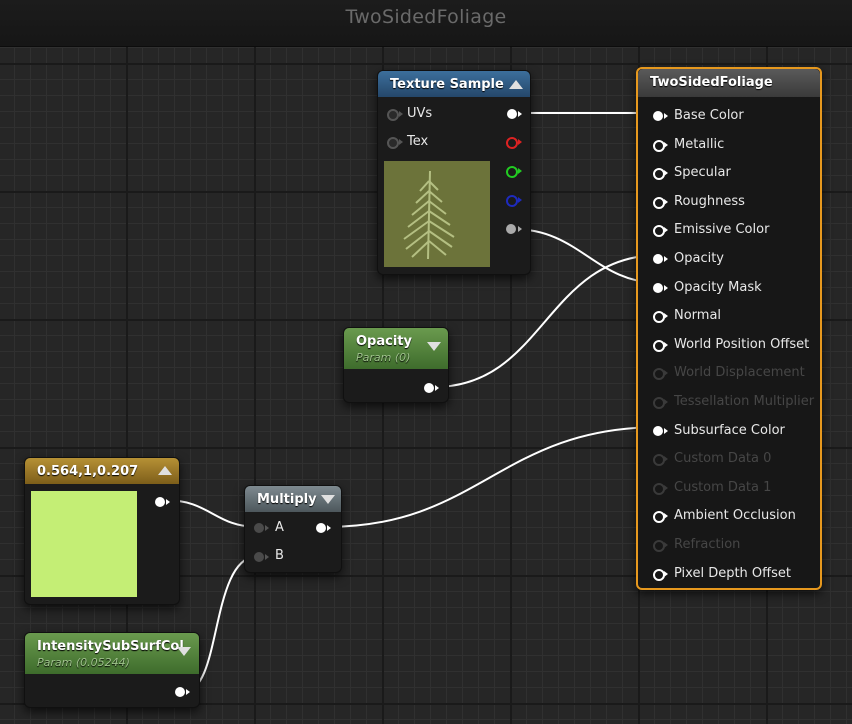 The width and height of the screenshot is (852, 724). Describe the element at coordinates (707, 544) in the screenshot. I see `refraction-label: Refraction` at that location.